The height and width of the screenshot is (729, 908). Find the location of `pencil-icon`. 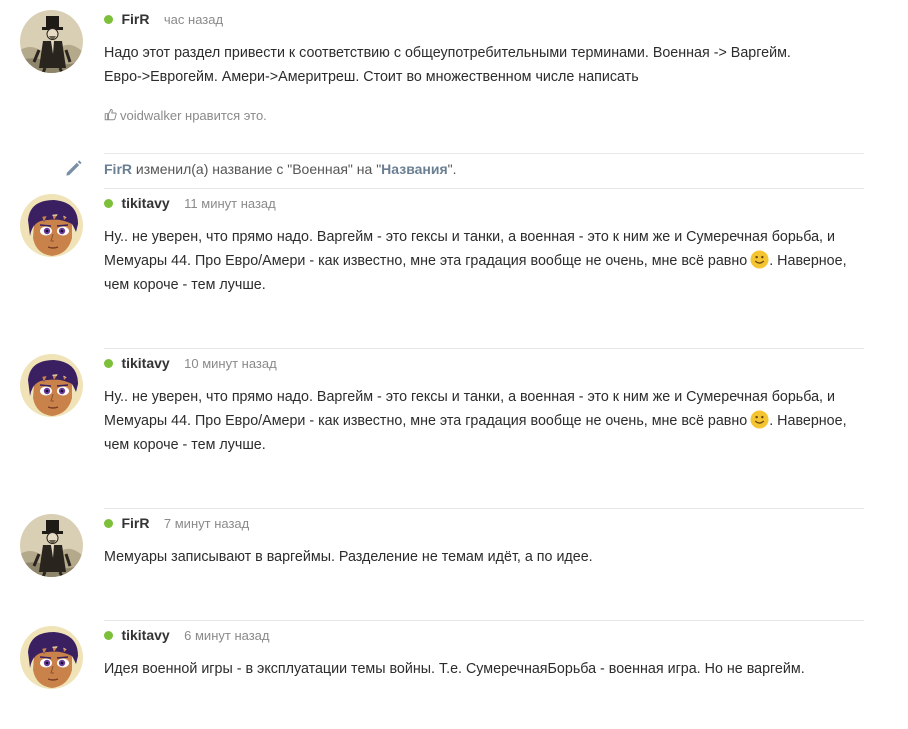

pencil-icon is located at coordinates (74, 168).